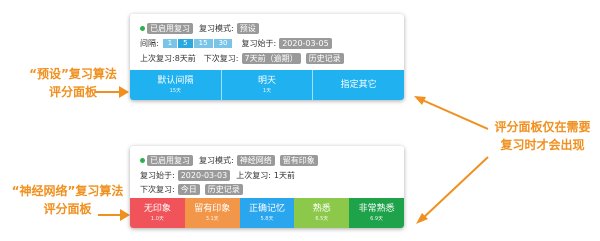  What do you see at coordinates (157, 209) in the screenshot?
I see `button-label: 无印象` at bounding box center [157, 209].